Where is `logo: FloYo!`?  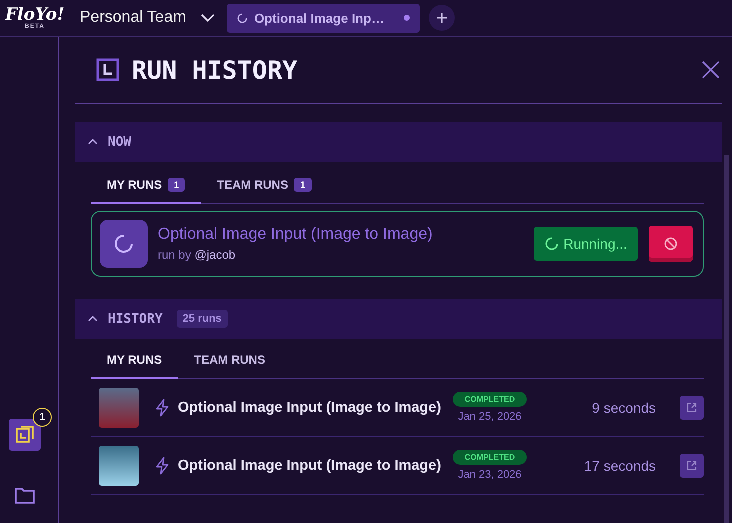
logo: FloYo! is located at coordinates (35, 15).